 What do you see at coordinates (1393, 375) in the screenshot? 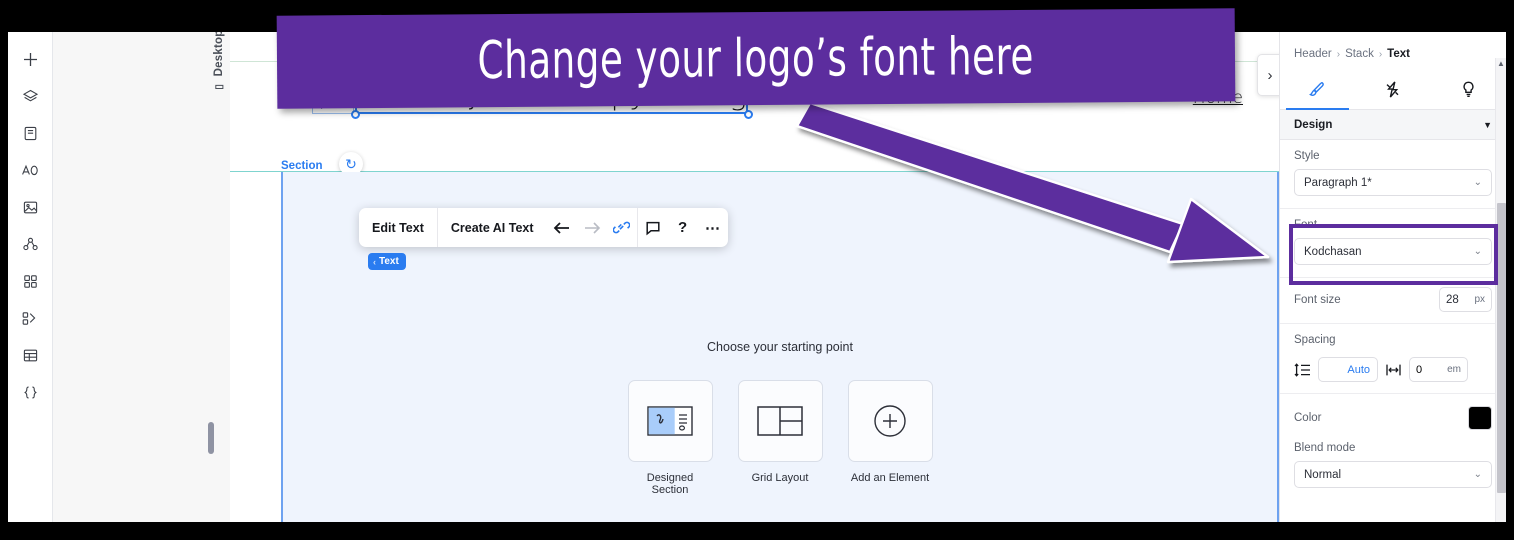
I see `spacing-controls: Auto 0 em` at bounding box center [1393, 375].